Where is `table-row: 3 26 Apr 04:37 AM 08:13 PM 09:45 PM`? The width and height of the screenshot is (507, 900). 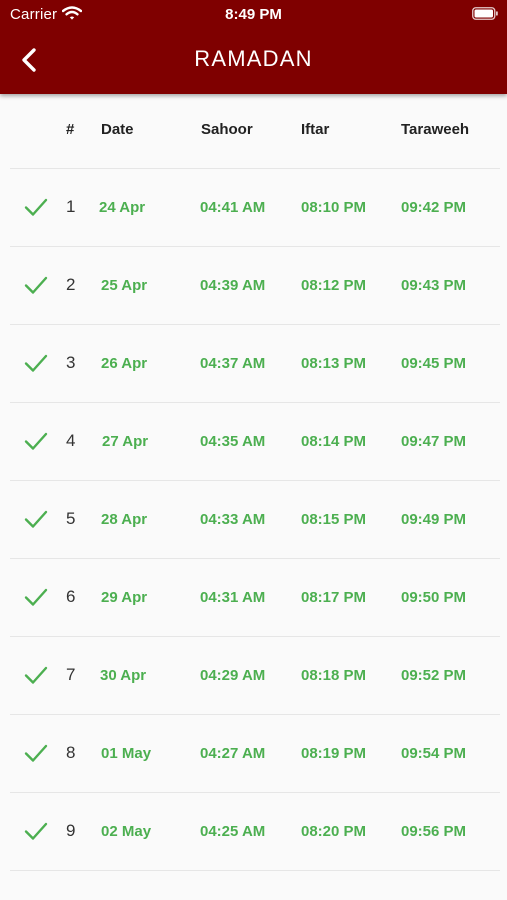 table-row: 3 26 Apr 04:37 AM 08:13 PM 09:45 PM is located at coordinates (253, 364).